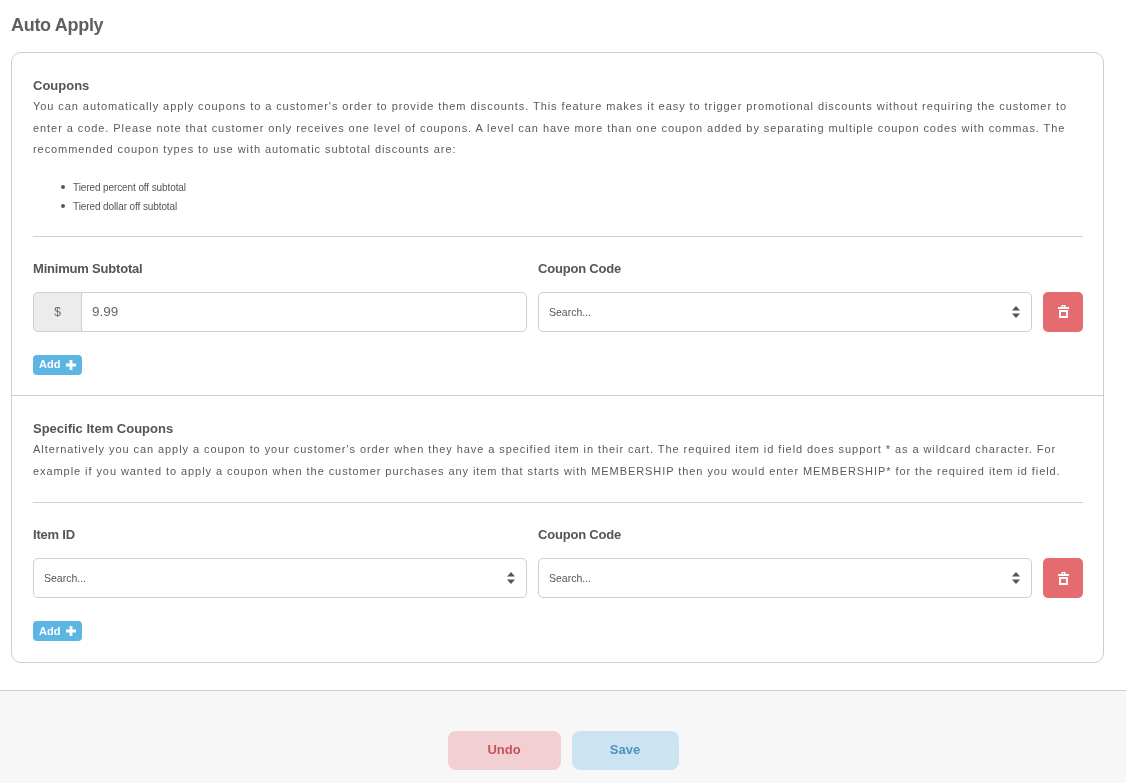 The width and height of the screenshot is (1126, 783). I want to click on field-label: Item ID, so click(54, 535).